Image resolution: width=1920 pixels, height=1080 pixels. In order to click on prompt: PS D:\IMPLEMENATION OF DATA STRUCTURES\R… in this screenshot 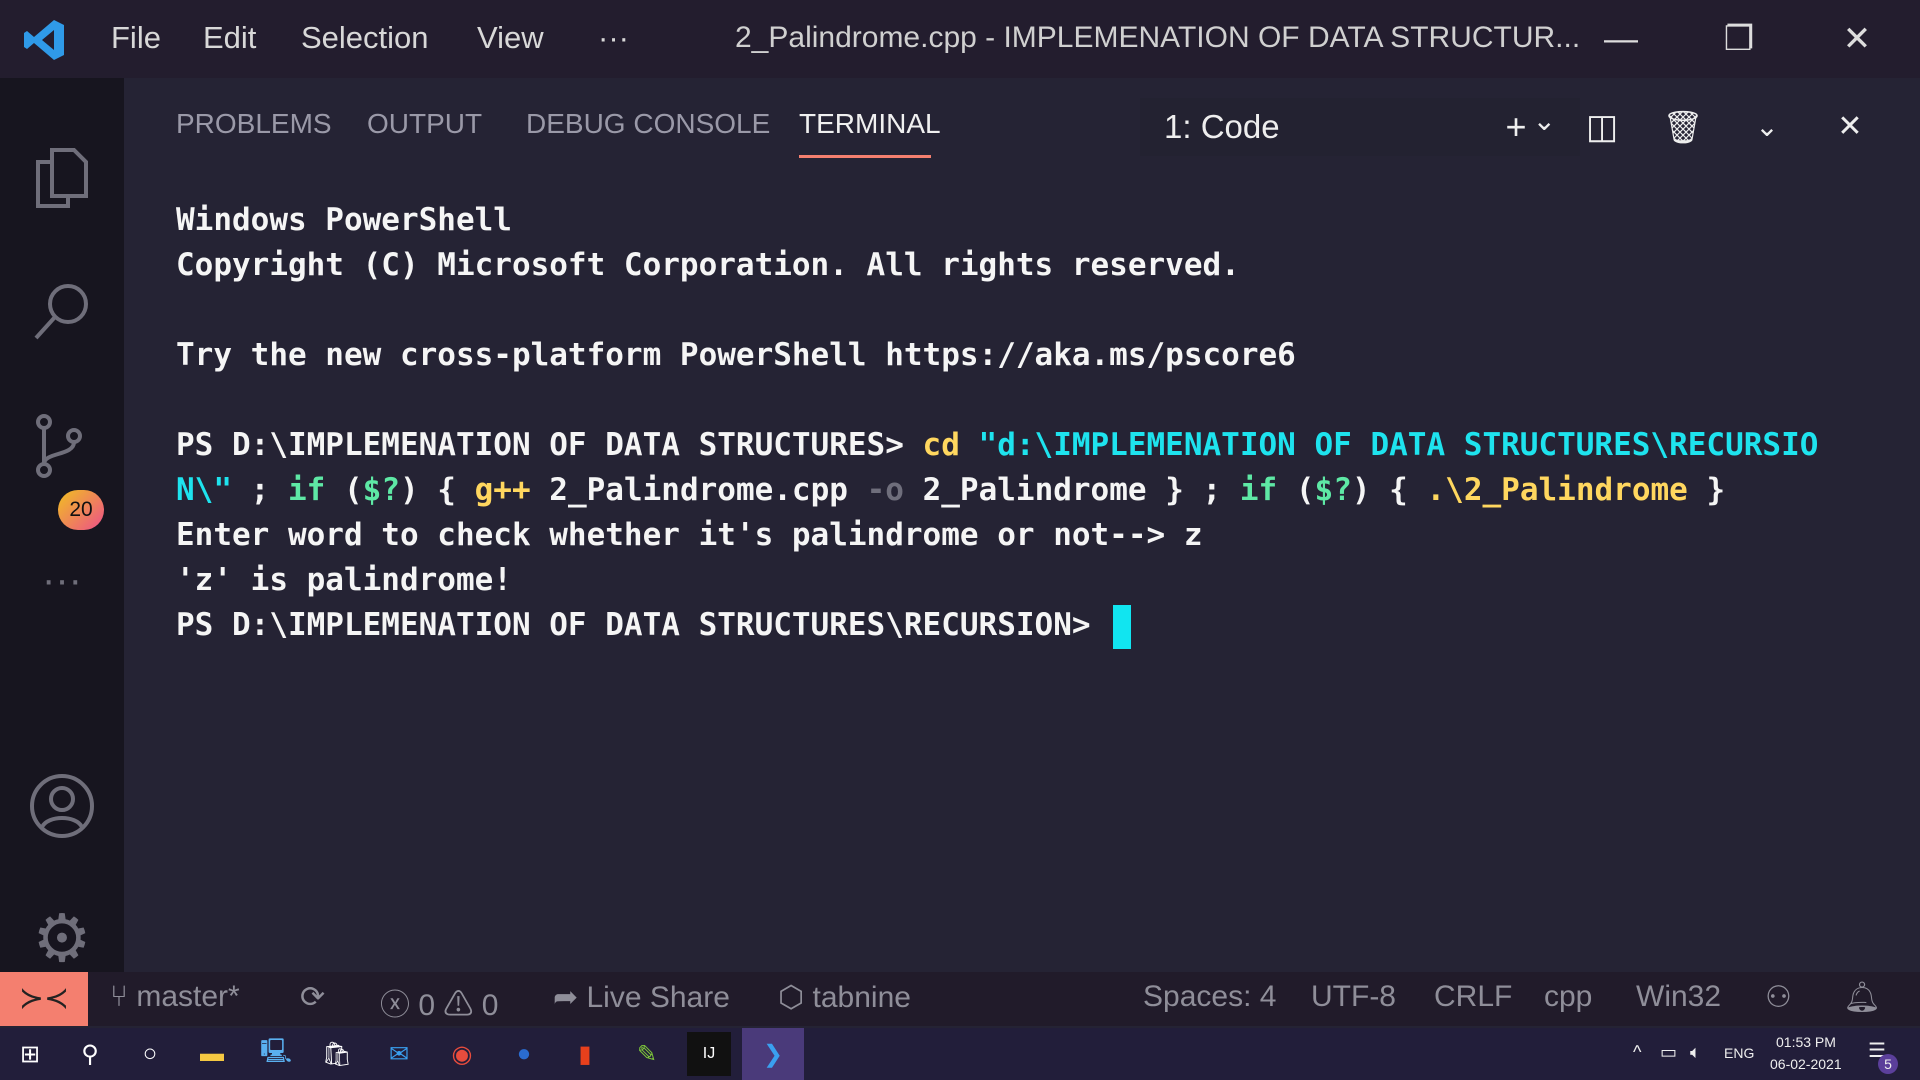, I will do `click(643, 625)`.